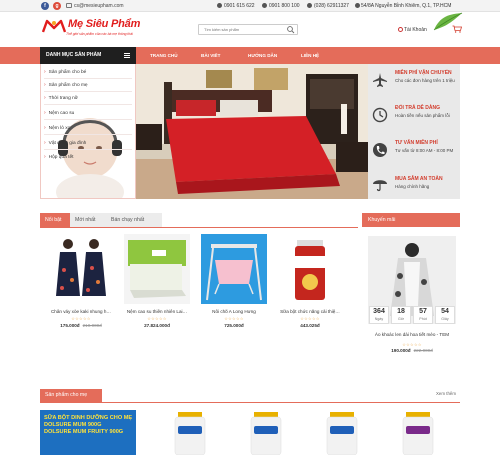 Image resolution: width=500 pixels, height=455 pixels. Describe the element at coordinates (416, 143) in the screenshot. I see `service-title: TƯ VẤN MIỄN PHÍ` at that location.